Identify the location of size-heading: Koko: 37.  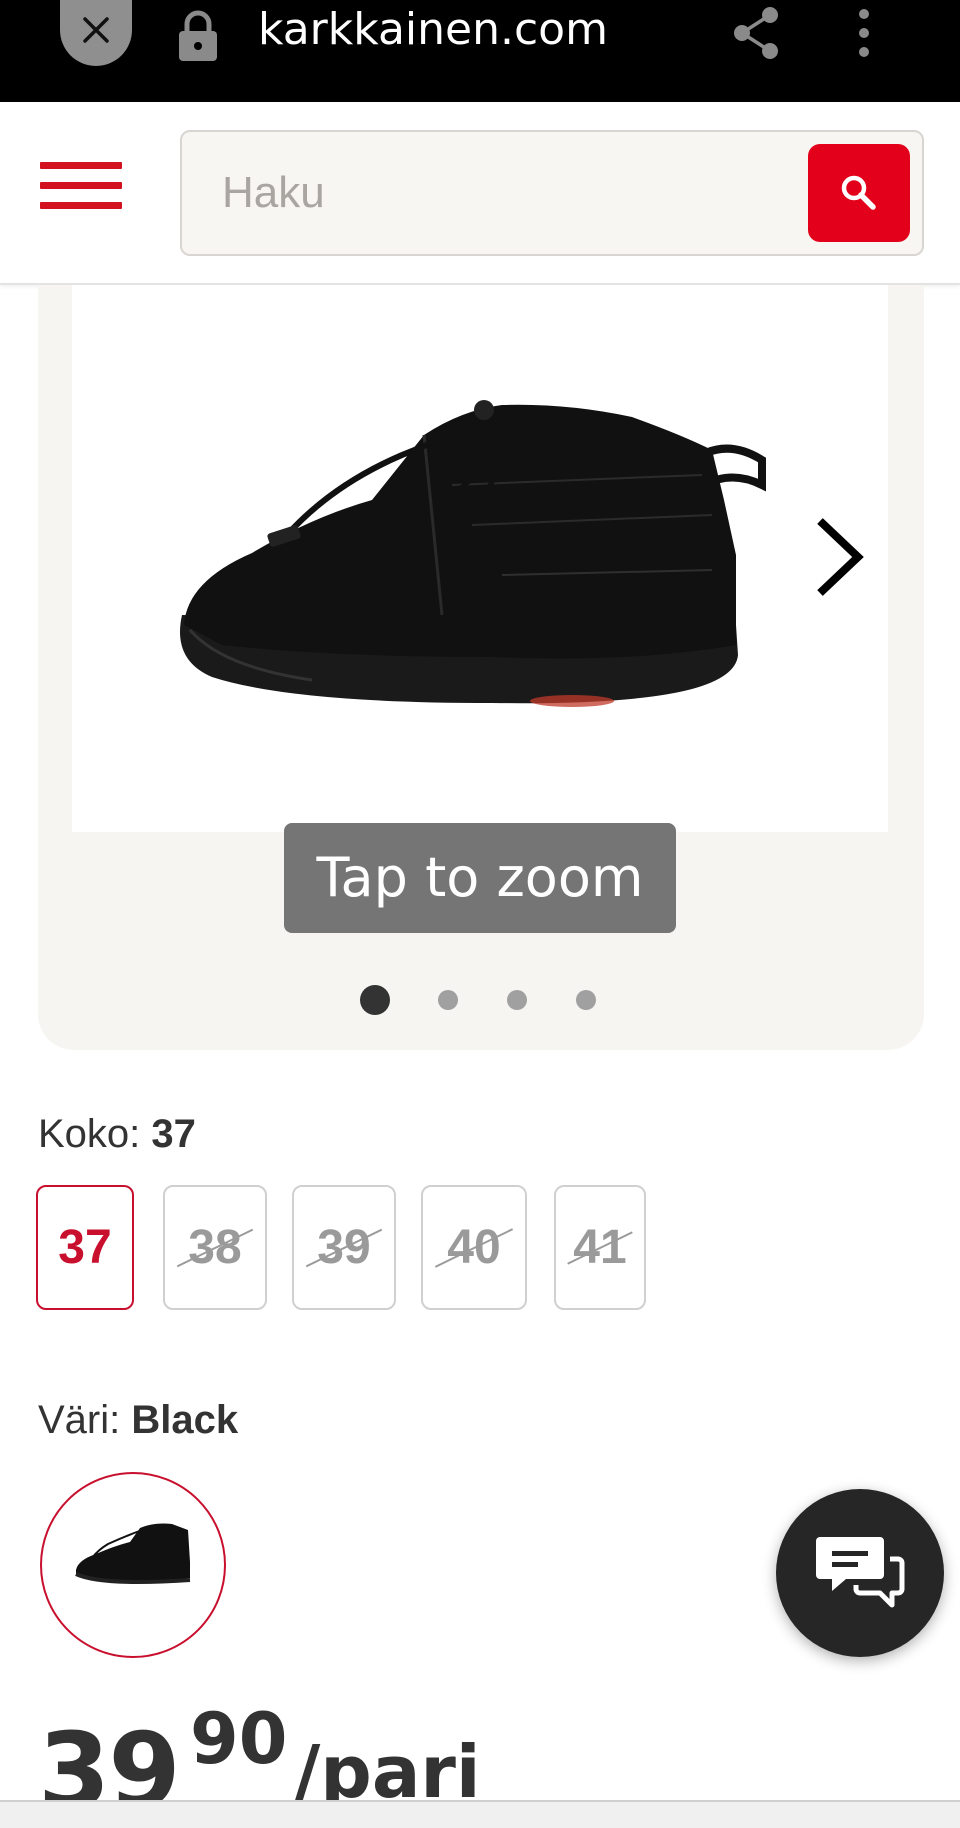
(117, 1134).